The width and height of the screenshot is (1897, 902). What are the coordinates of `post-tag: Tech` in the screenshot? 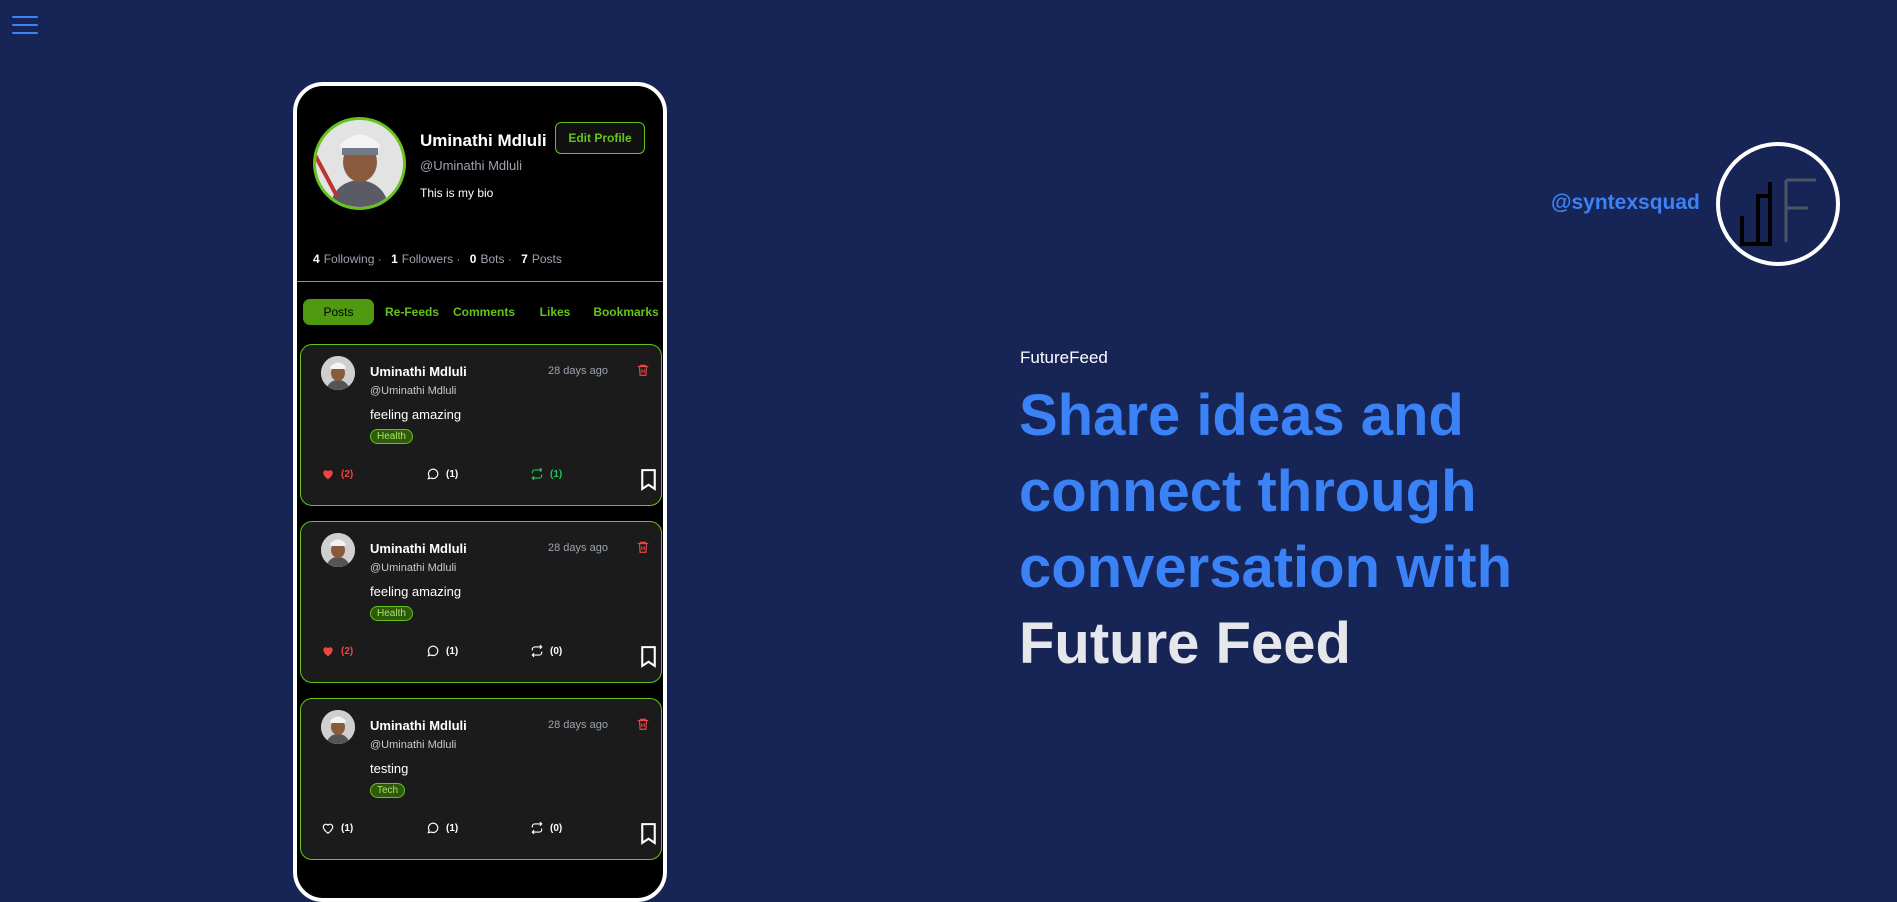 It's located at (388, 790).